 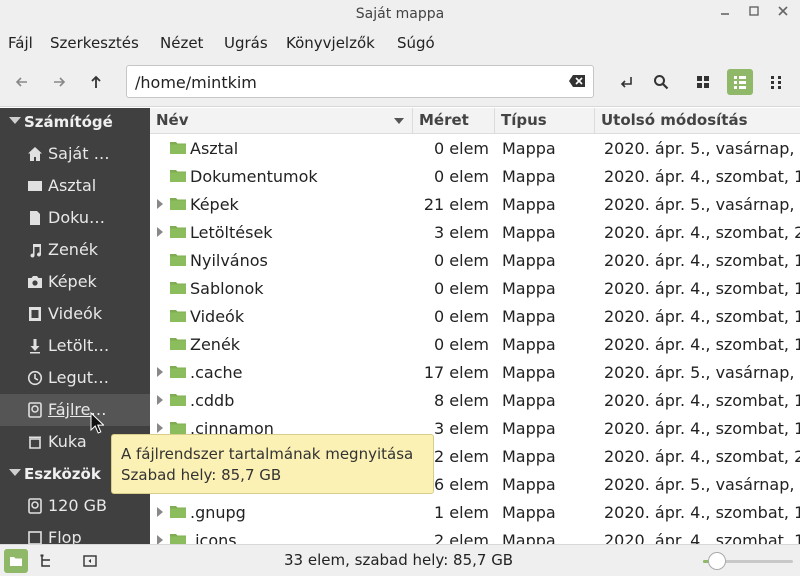 What do you see at coordinates (702, 204) in the screenshot?
I see `file-modified: 2020. ápr. 5., vasárnap, 13` at bounding box center [702, 204].